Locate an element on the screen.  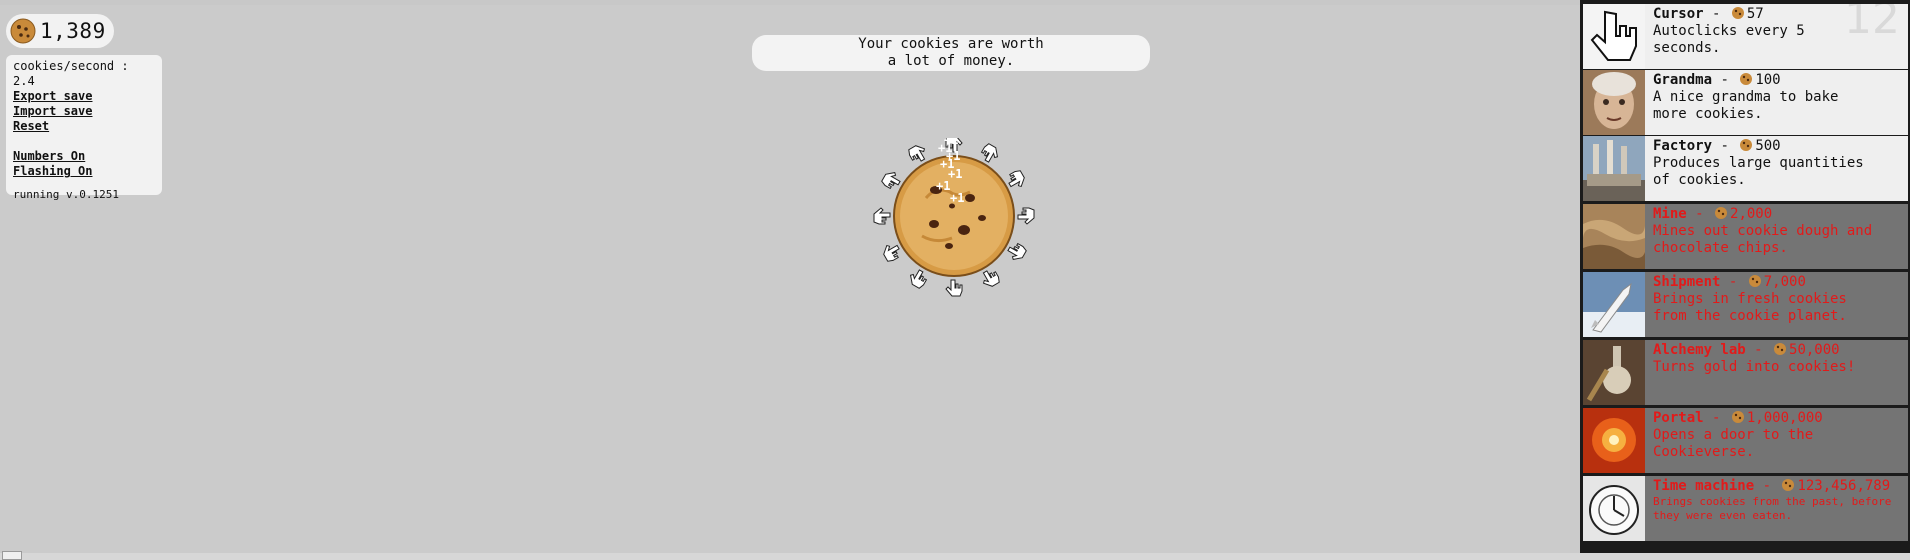
banner-line-1: Your cookies are worth is located at coordinates (951, 44).